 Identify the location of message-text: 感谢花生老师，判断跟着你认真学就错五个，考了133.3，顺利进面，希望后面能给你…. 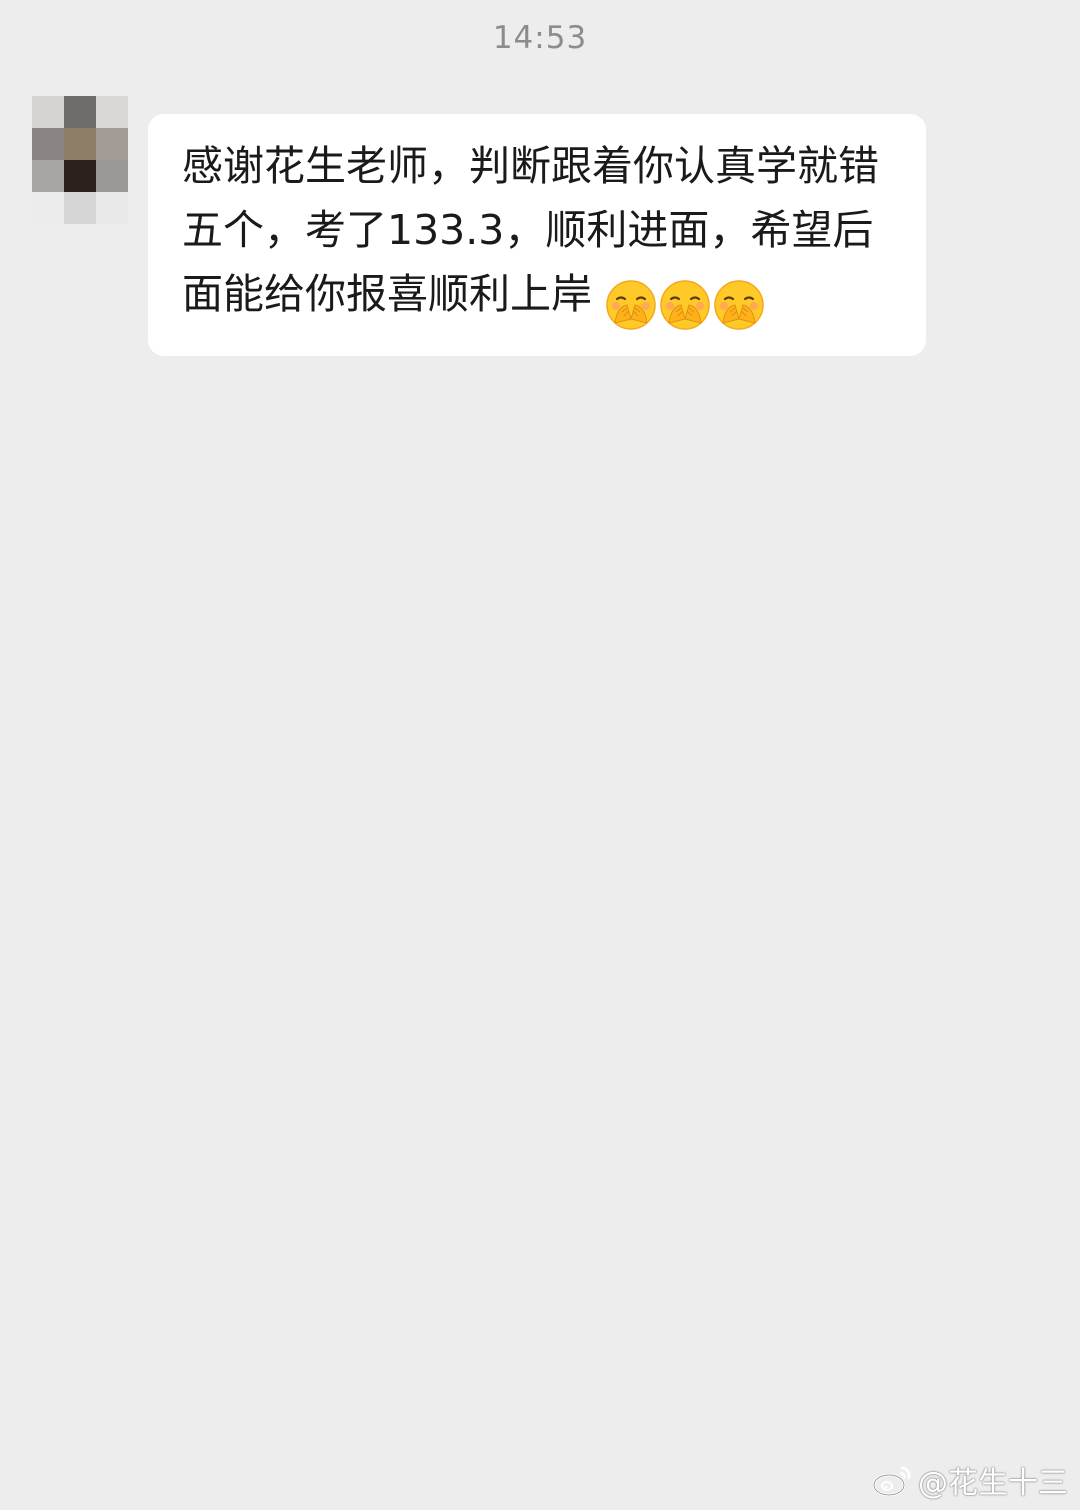
(530, 230).